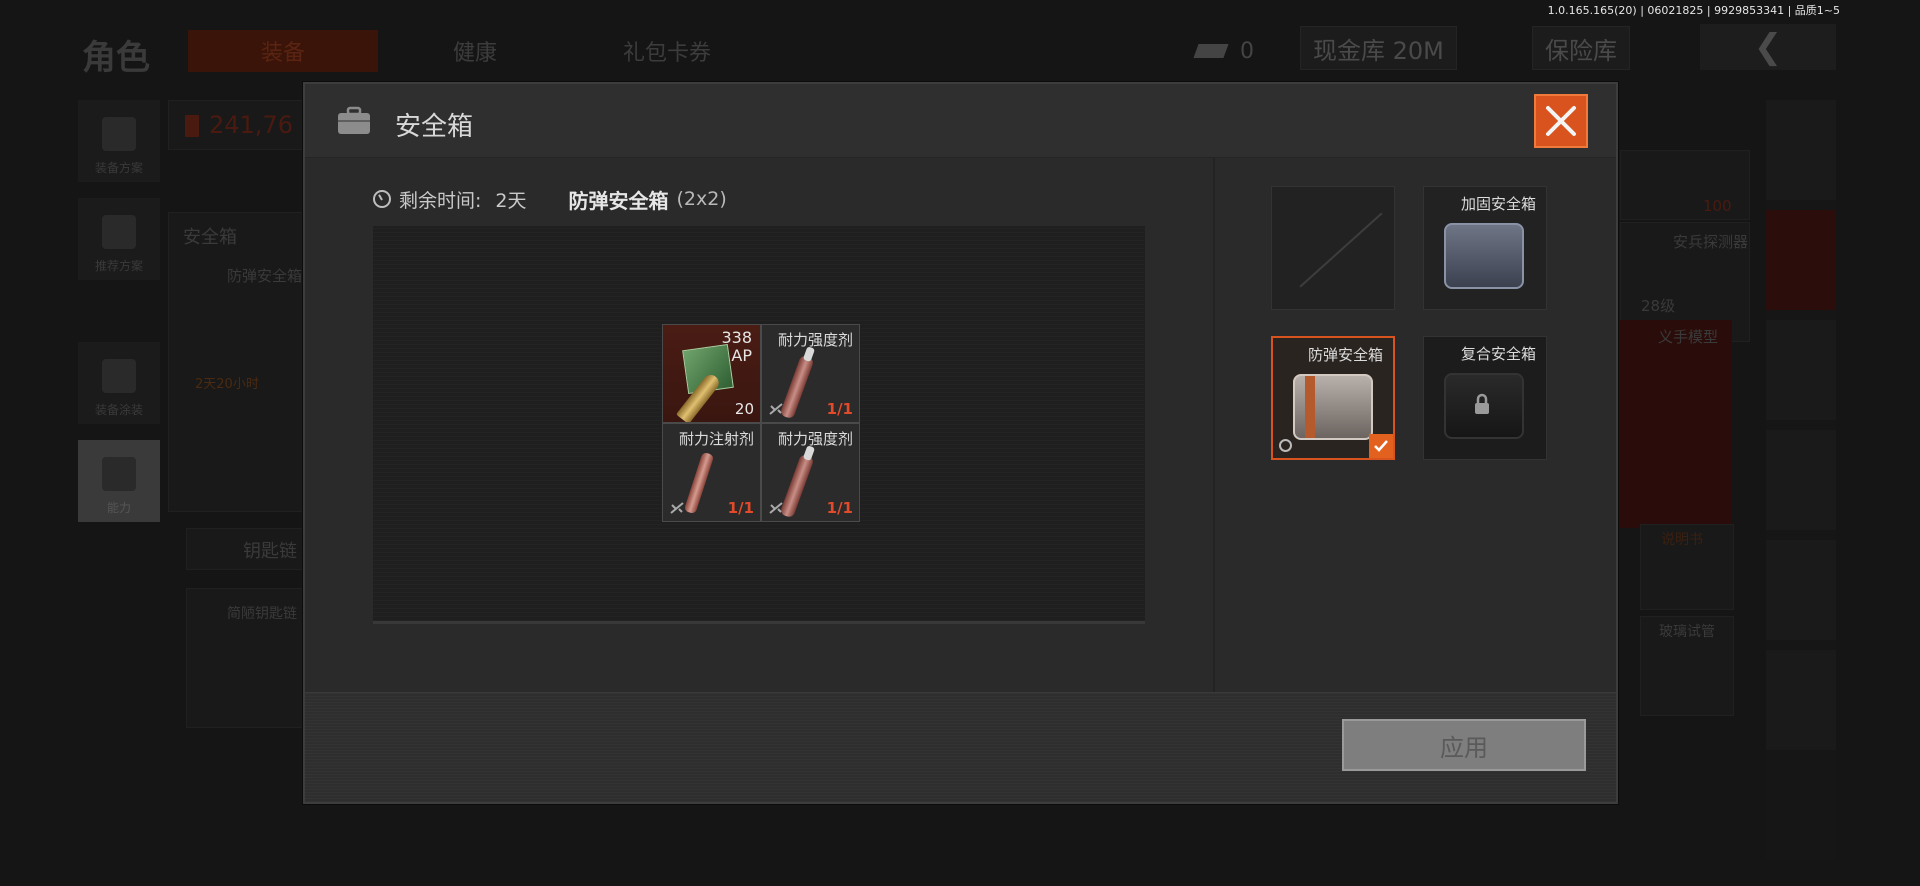 The height and width of the screenshot is (886, 1920). What do you see at coordinates (960, 121) in the screenshot?
I see `modal-header: 安全箱` at bounding box center [960, 121].